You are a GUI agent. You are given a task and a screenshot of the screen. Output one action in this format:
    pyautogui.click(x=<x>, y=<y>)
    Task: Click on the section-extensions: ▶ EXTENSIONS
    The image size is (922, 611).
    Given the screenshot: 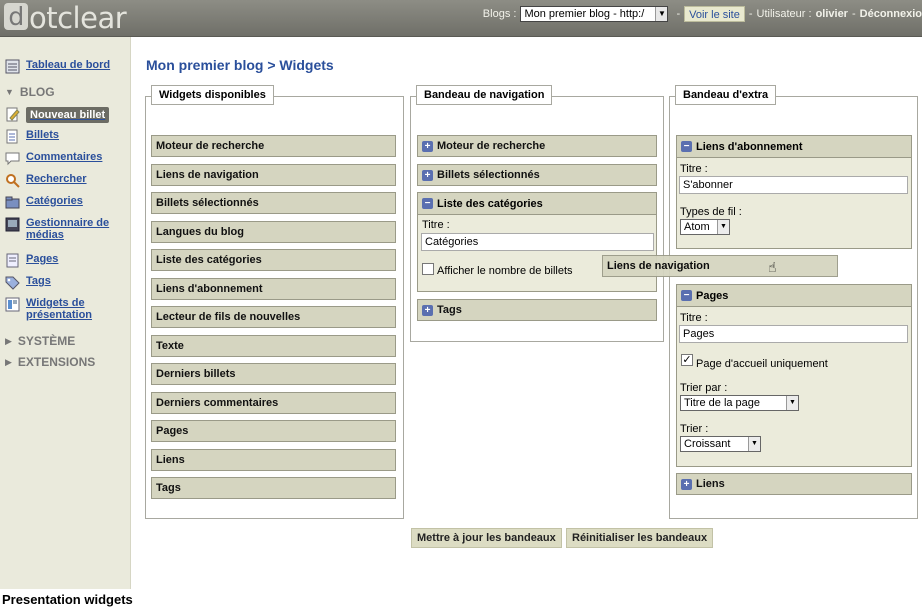 What is the action you would take?
    pyautogui.click(x=50, y=362)
    